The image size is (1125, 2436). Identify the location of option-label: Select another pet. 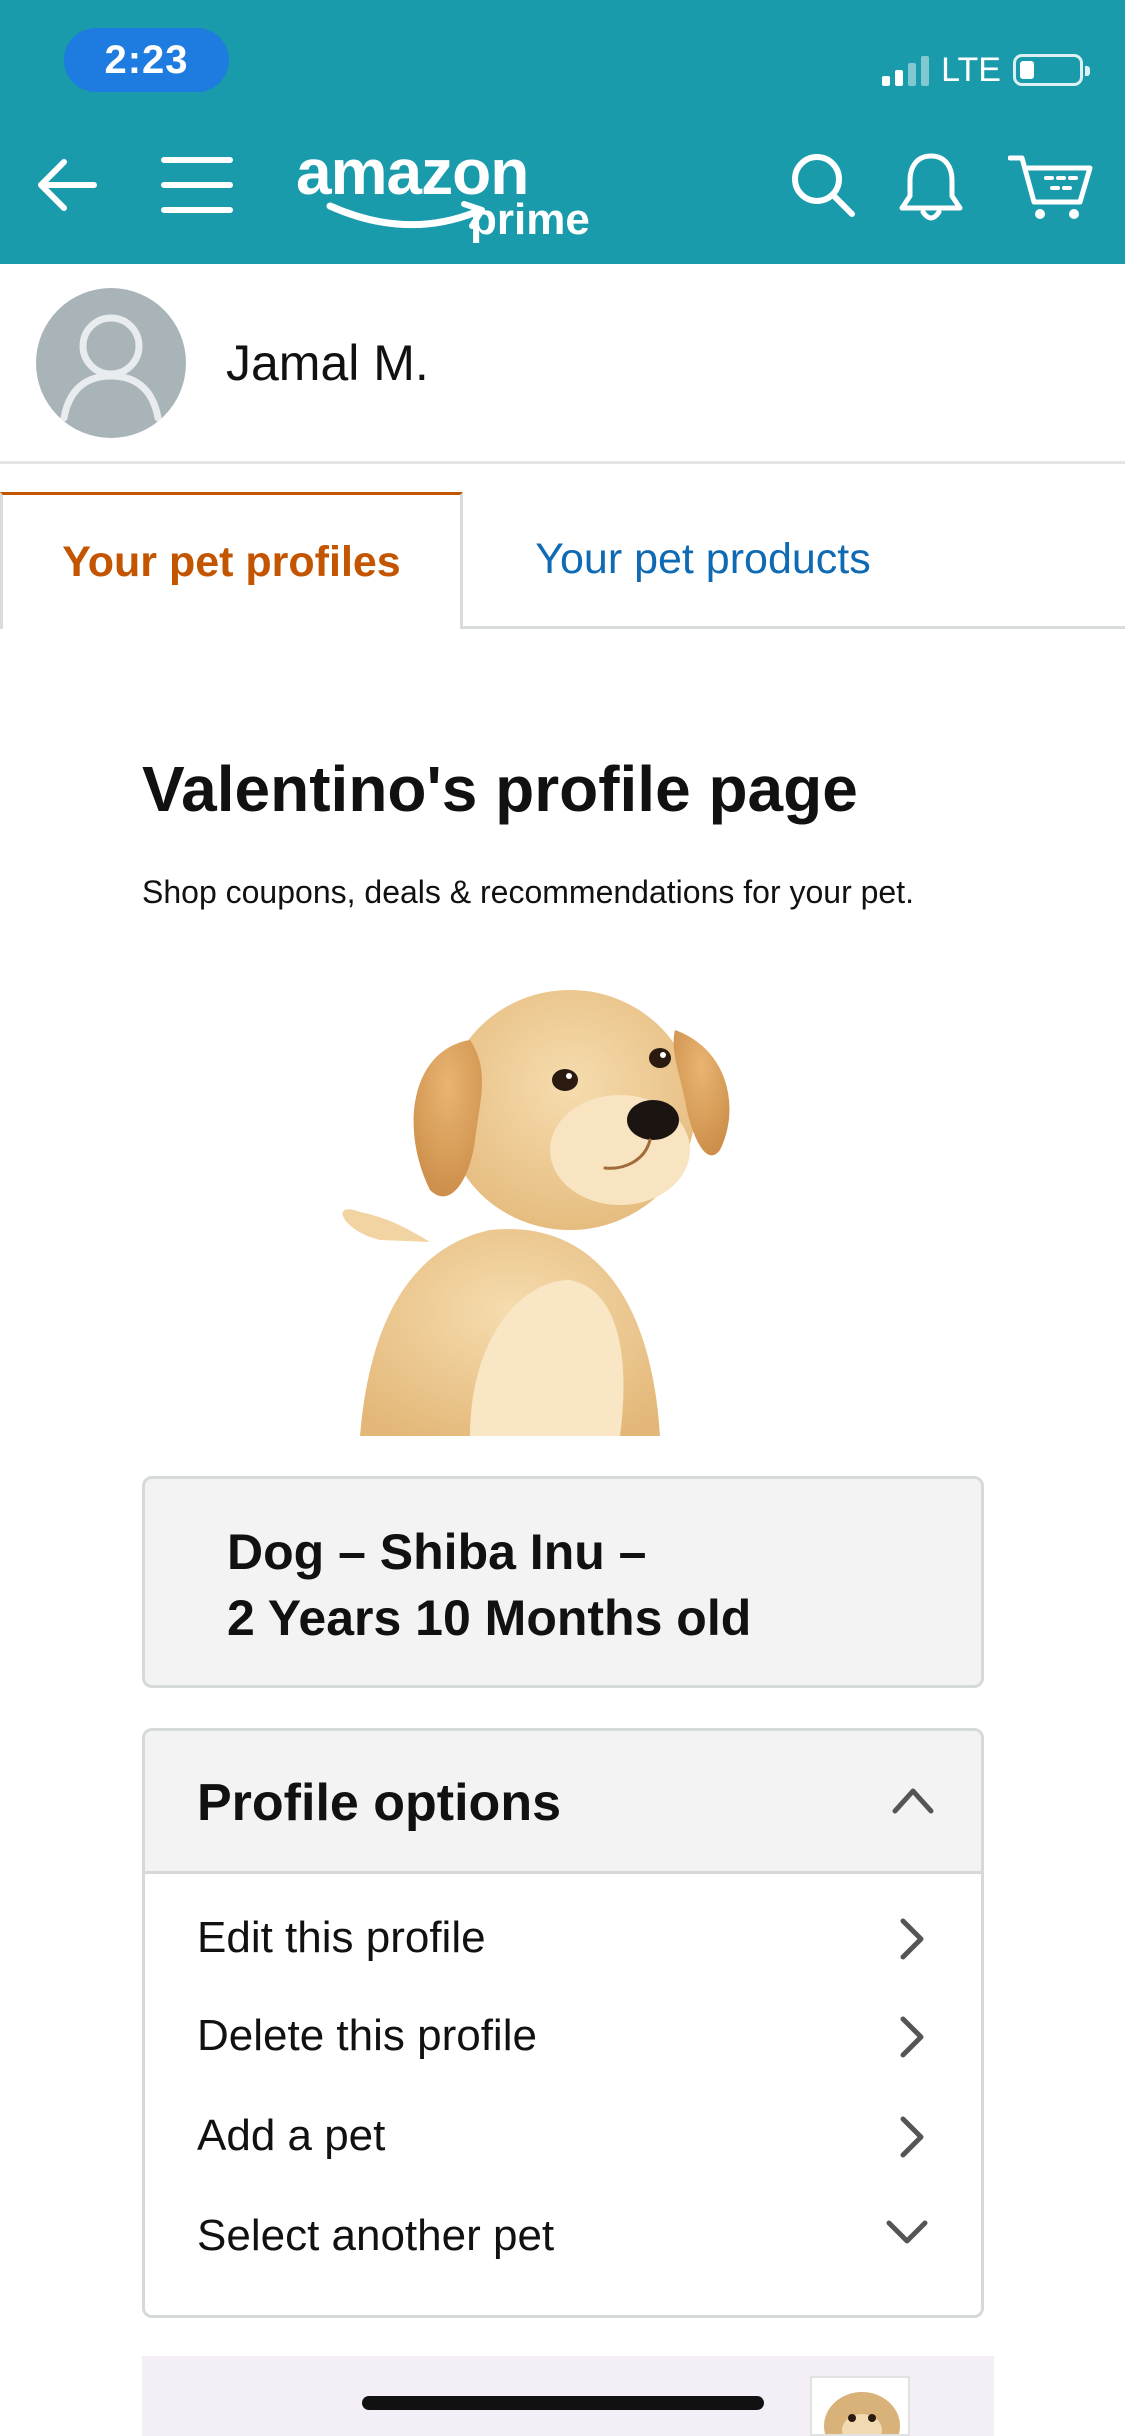
(376, 2235).